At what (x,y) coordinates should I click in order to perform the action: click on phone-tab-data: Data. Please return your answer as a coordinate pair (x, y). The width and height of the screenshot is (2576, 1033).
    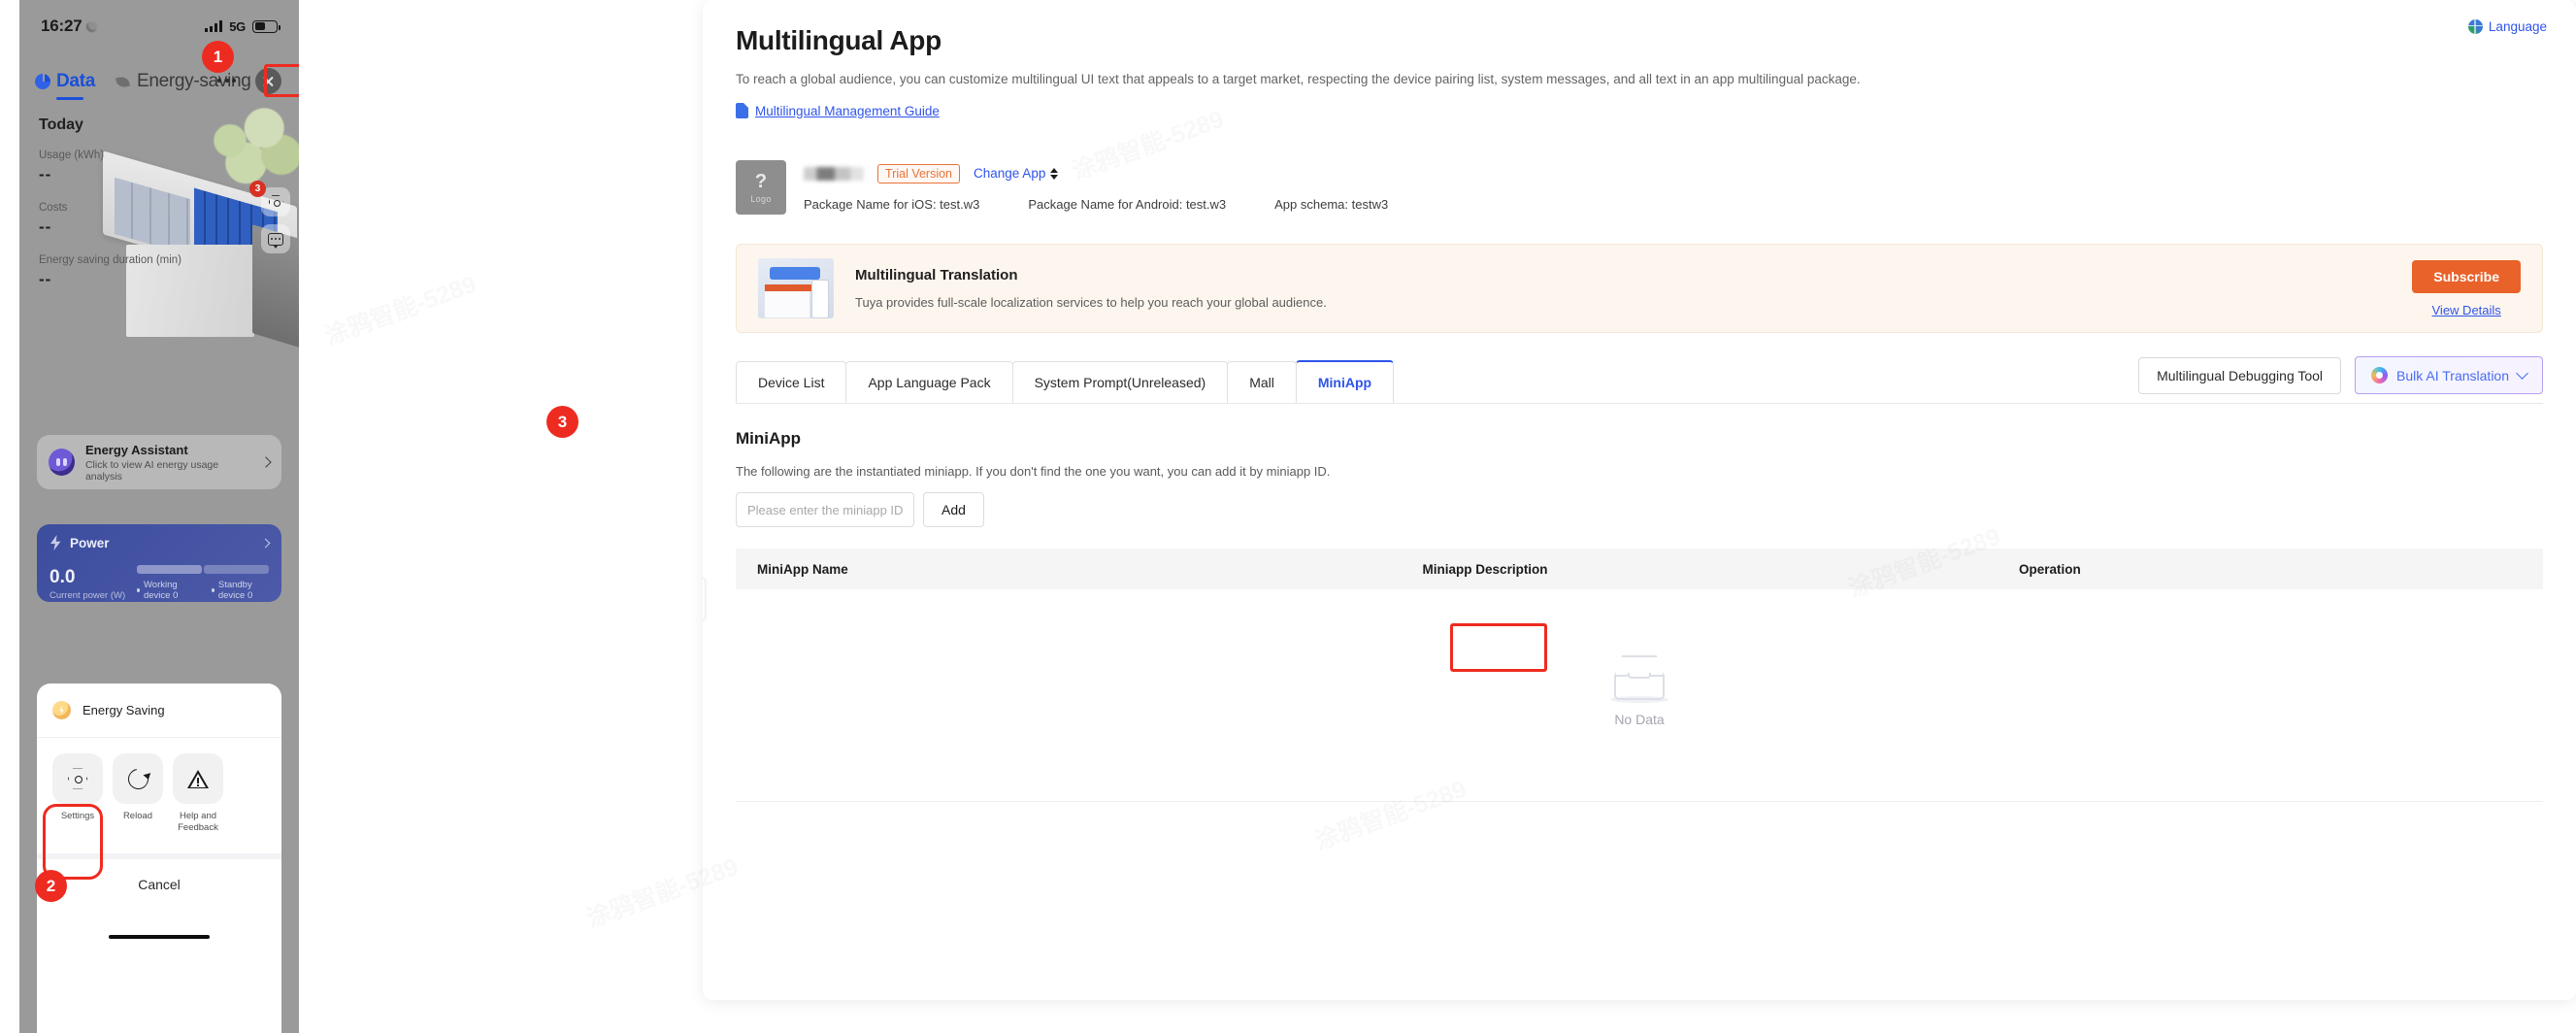
    Looking at the image, I should click on (65, 86).